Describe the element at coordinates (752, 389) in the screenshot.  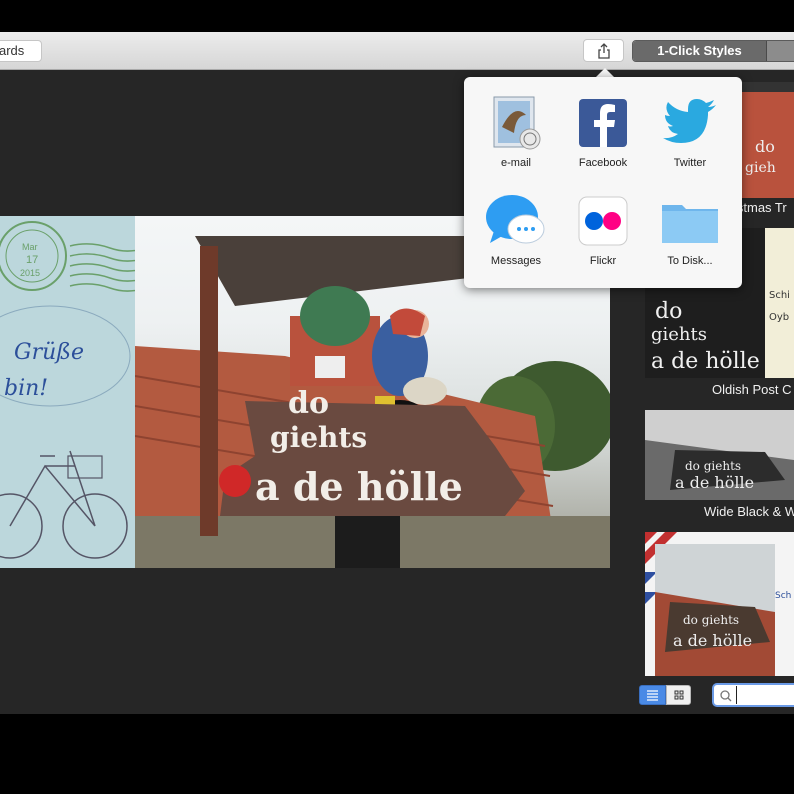
I see `style-label: Oldish Post C` at that location.